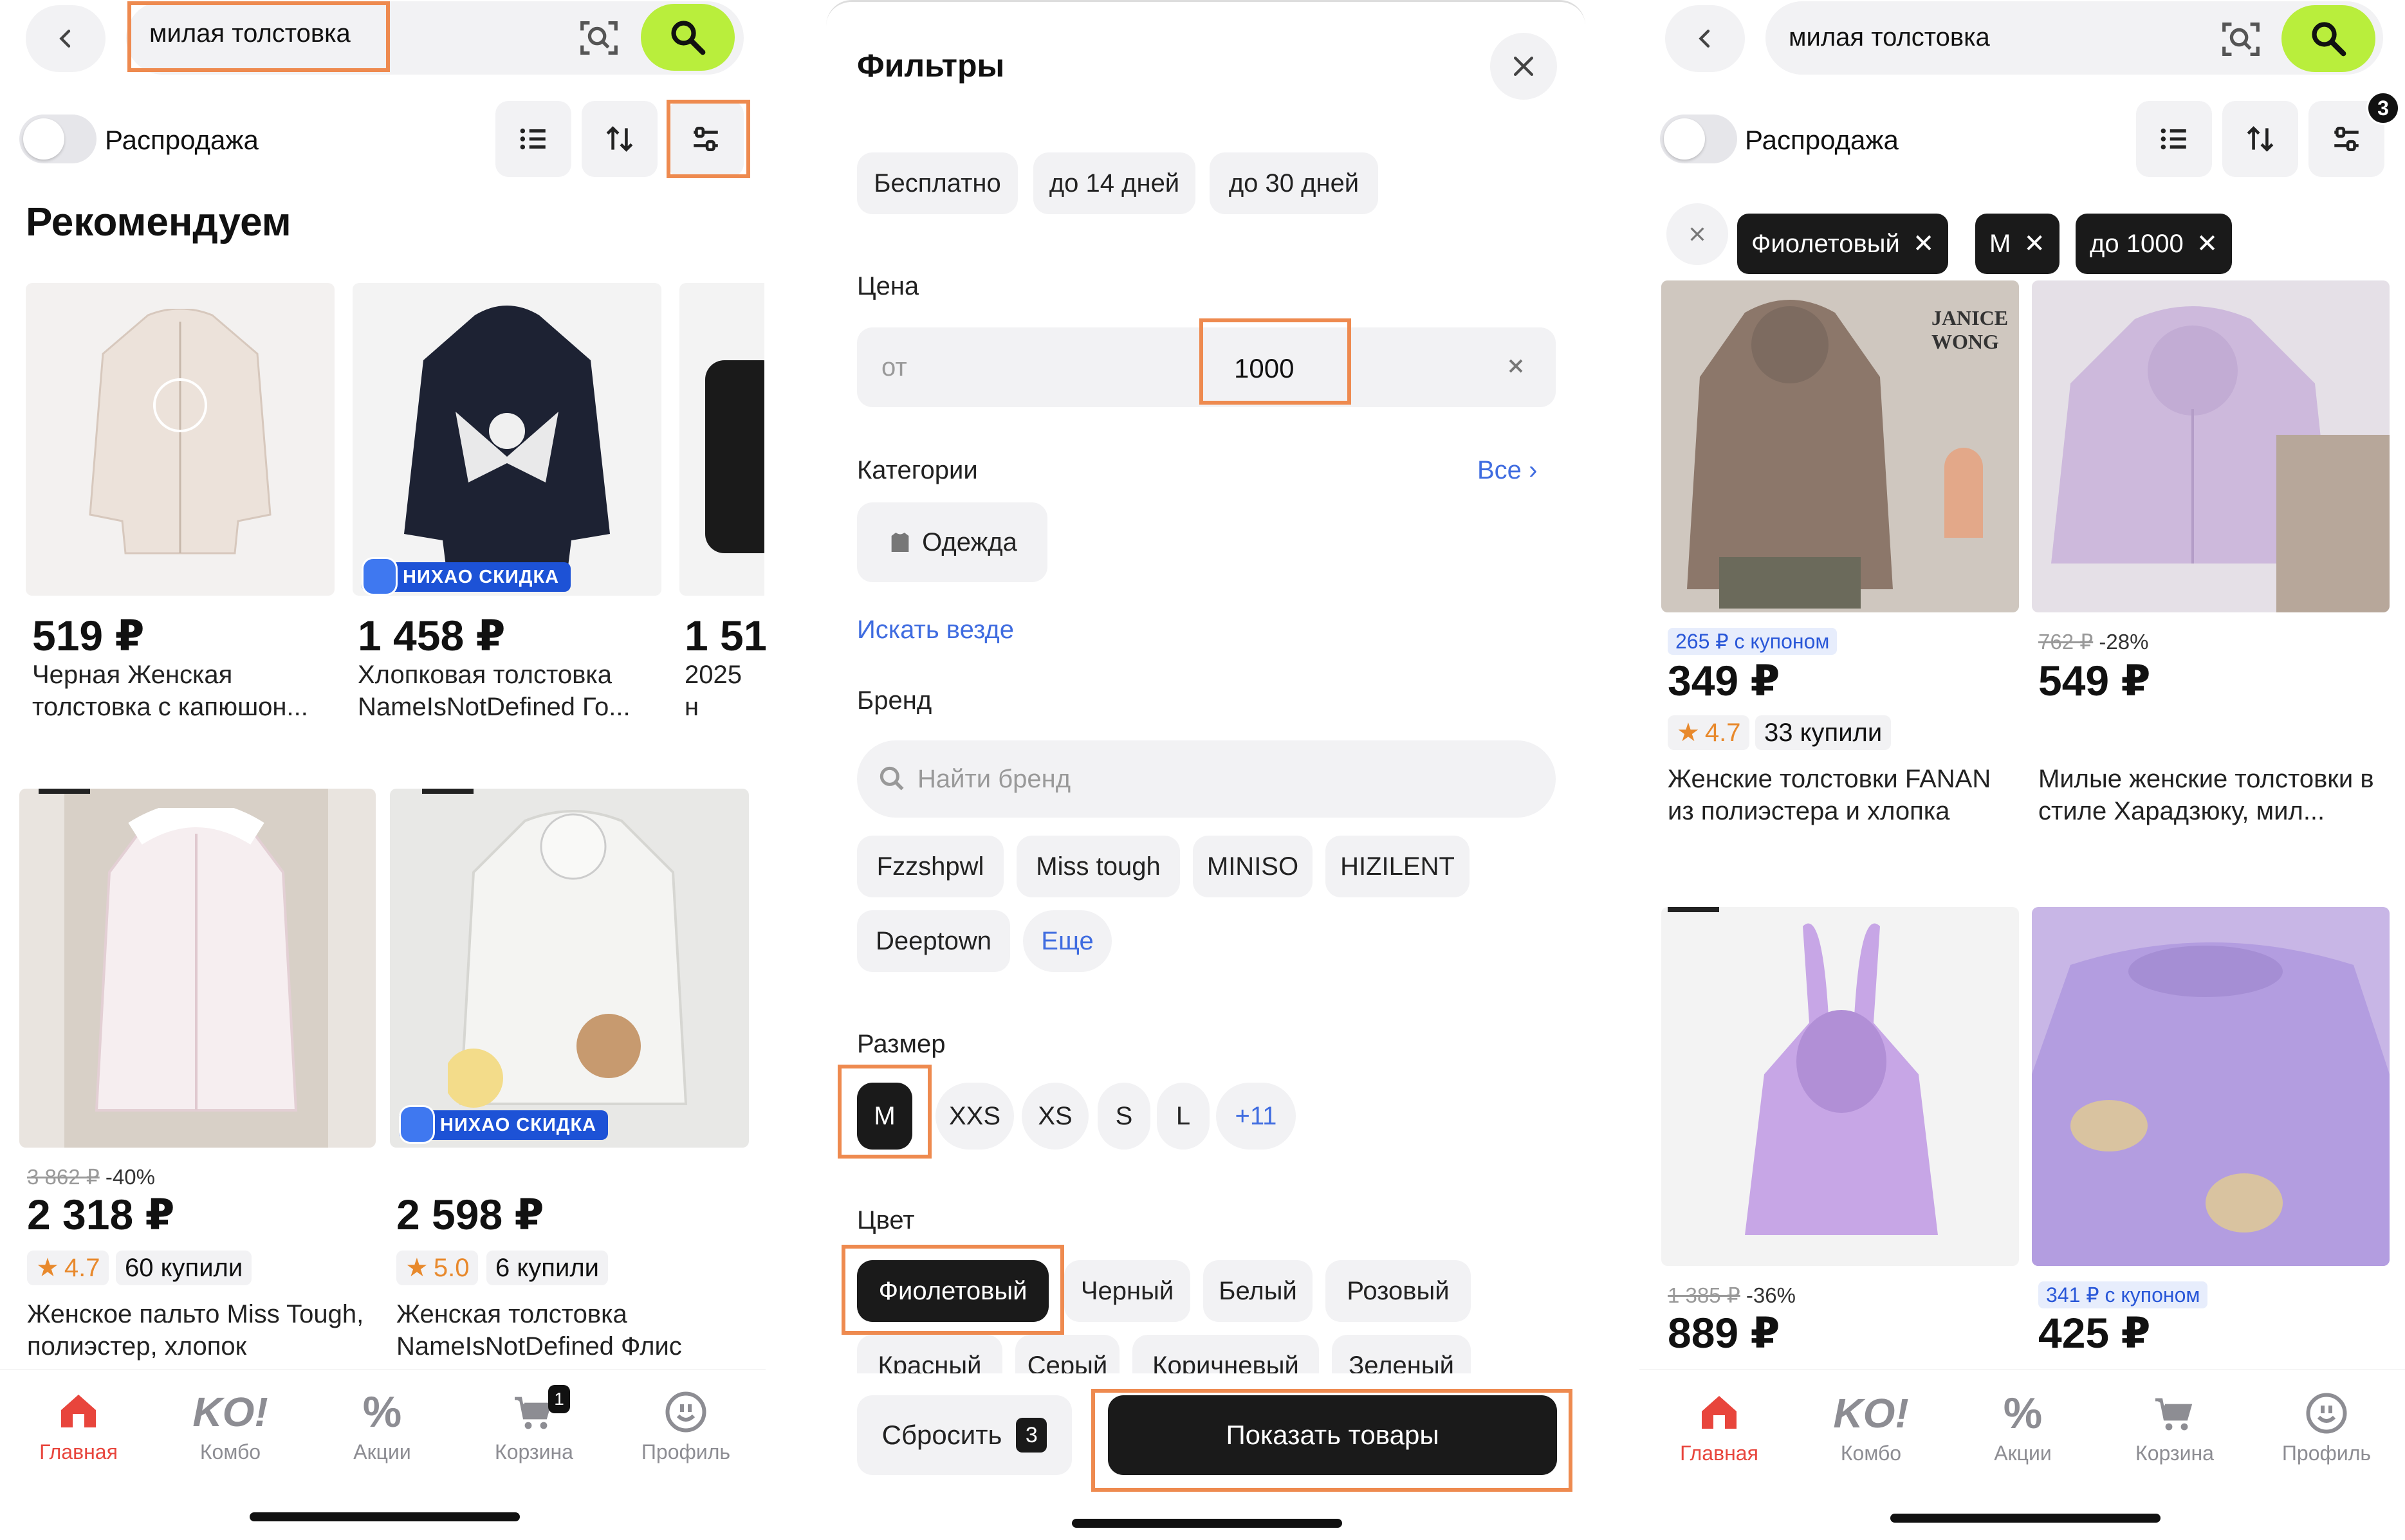  Describe the element at coordinates (1127, 1291) in the screenshot. I see `color-chip: Черный` at that location.